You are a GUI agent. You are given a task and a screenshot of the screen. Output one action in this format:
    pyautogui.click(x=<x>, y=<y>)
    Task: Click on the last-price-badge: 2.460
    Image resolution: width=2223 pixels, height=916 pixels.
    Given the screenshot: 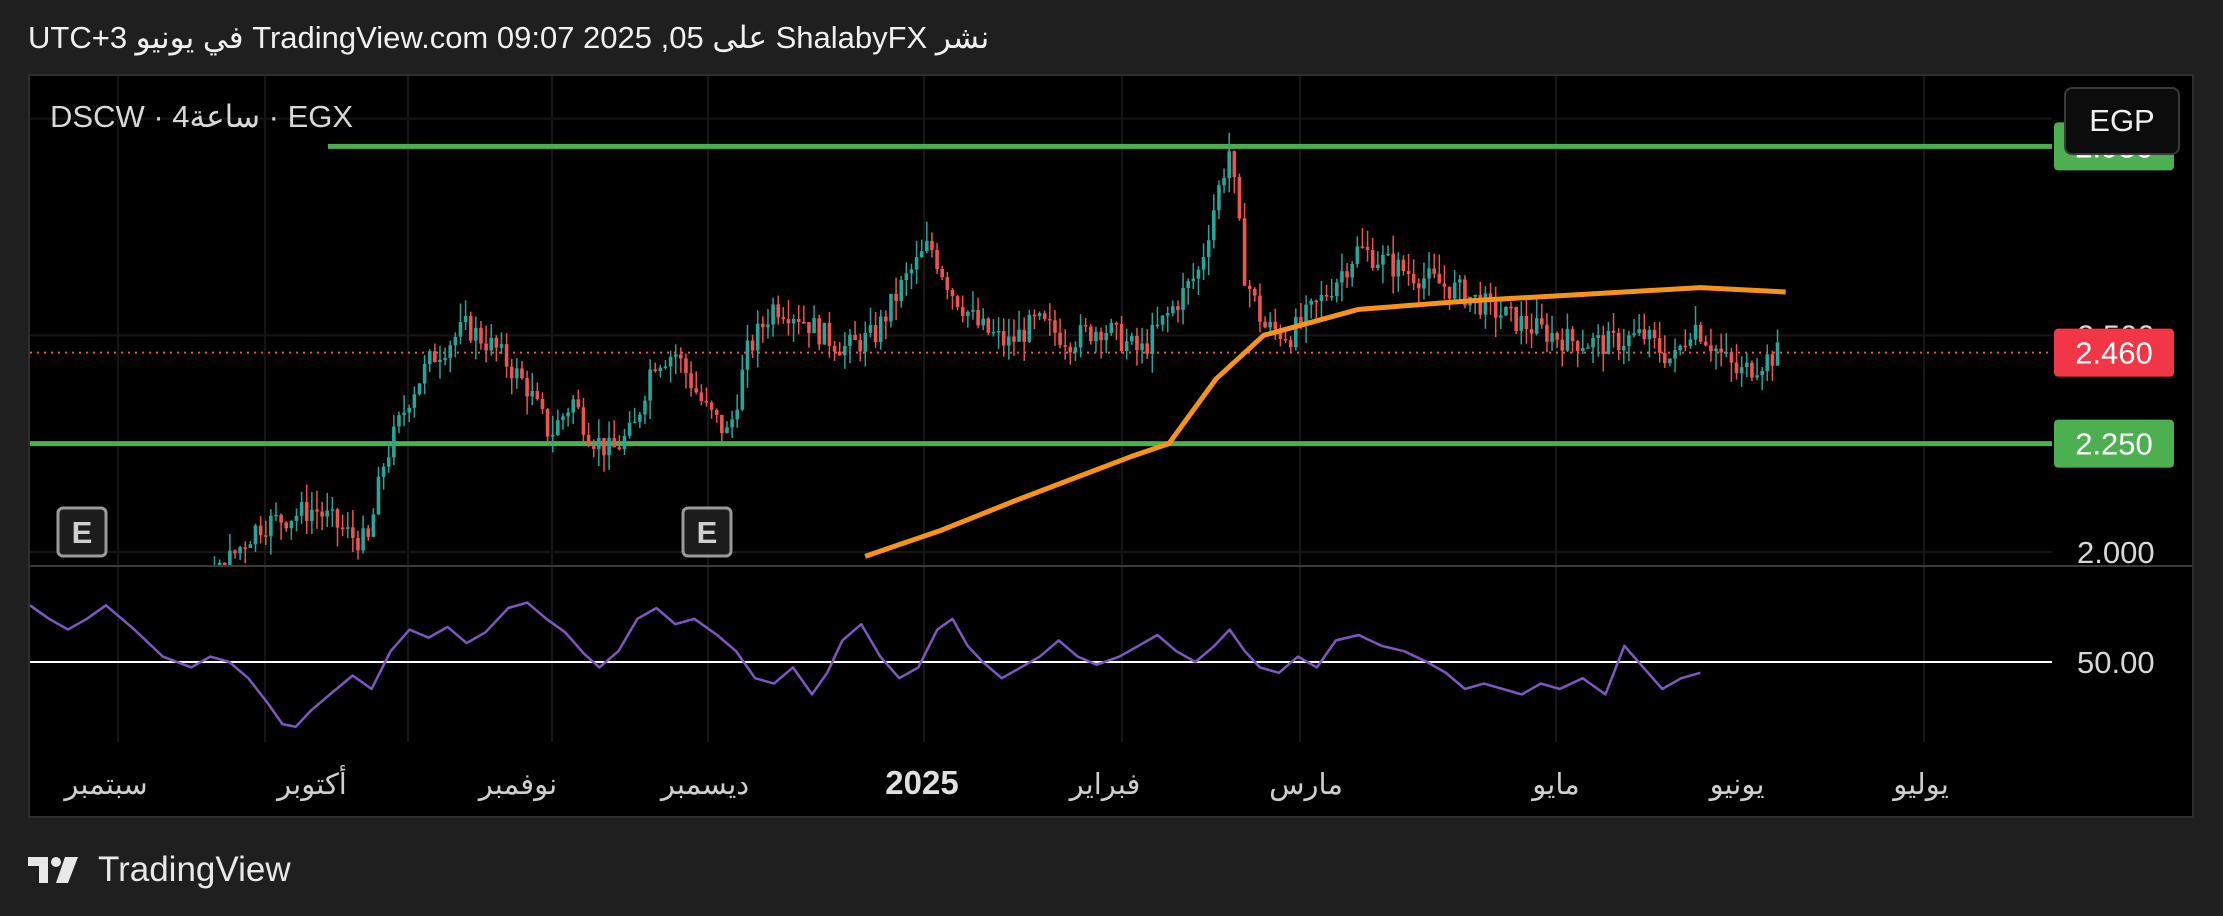 What is the action you would take?
    pyautogui.click(x=2114, y=352)
    